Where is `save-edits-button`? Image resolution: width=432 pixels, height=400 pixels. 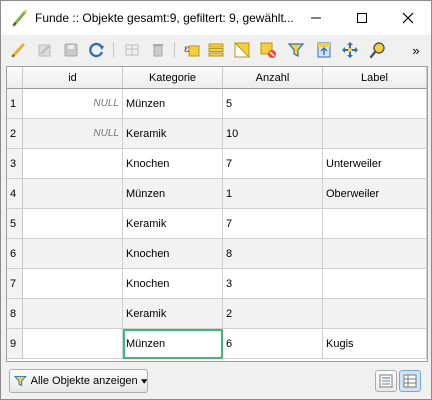 save-edits-button is located at coordinates (71, 50).